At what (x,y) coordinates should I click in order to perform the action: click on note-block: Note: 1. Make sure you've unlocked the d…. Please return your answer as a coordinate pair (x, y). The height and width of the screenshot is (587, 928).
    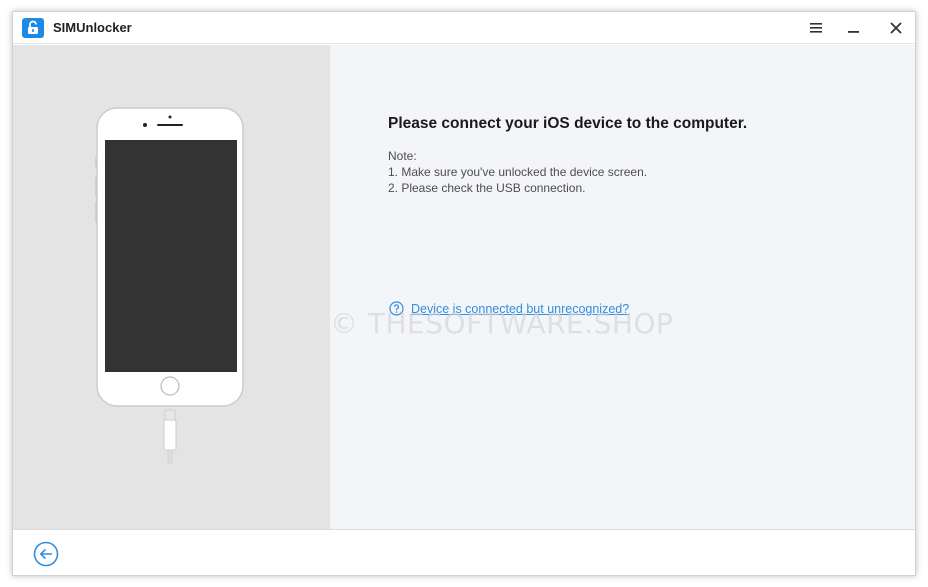
    Looking at the image, I should click on (517, 172).